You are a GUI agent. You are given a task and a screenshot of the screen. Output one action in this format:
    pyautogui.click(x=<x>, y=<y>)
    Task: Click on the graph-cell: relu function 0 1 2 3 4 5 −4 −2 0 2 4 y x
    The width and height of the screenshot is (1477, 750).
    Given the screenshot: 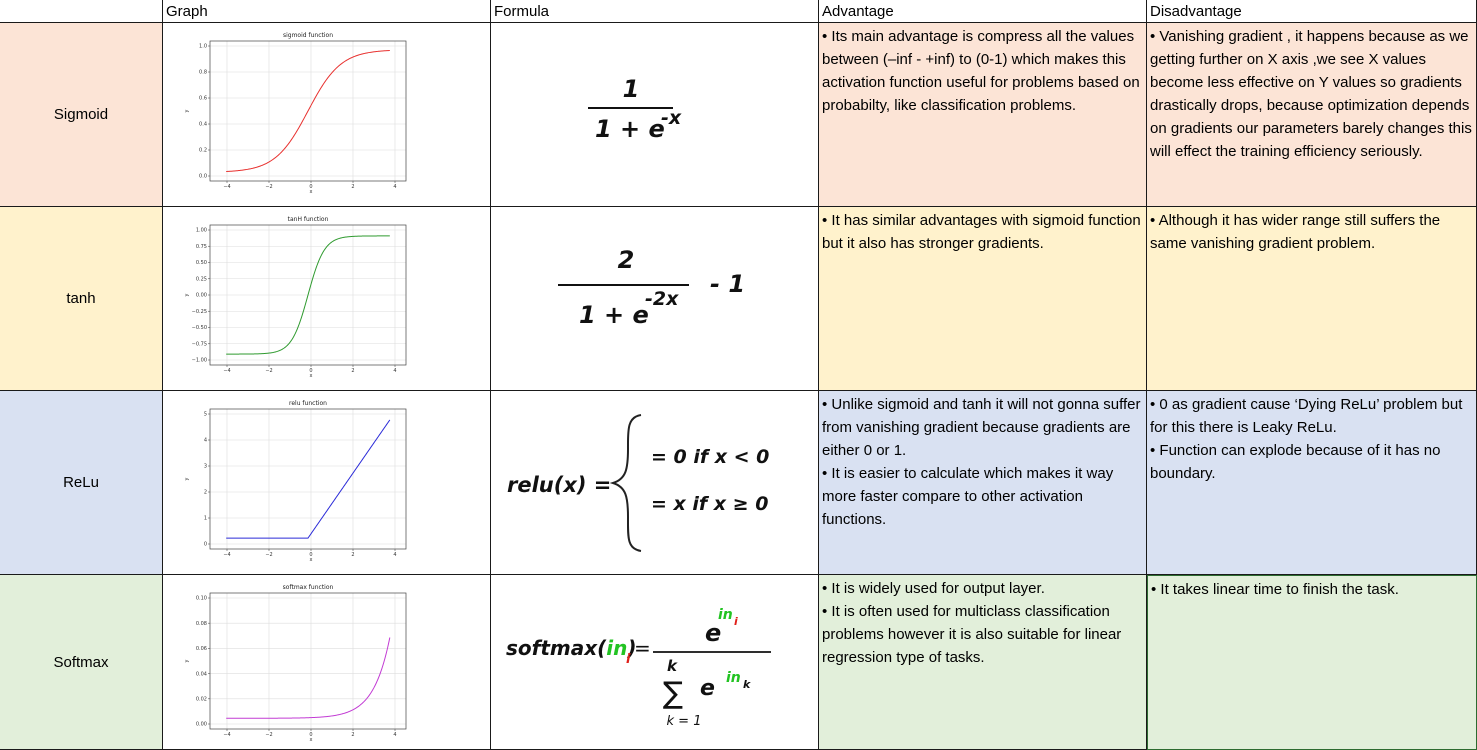 What is the action you would take?
    pyautogui.click(x=327, y=483)
    